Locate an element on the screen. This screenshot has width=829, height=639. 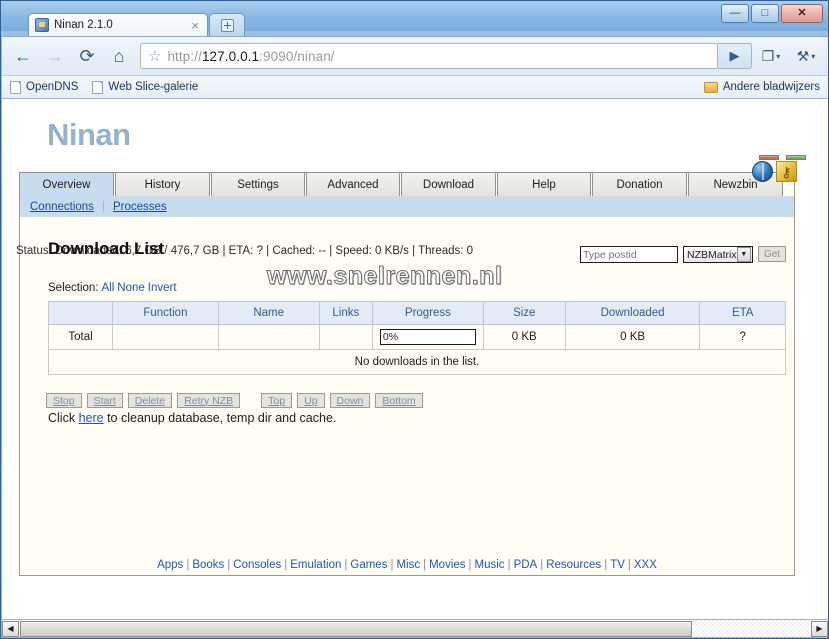
tab-download: Download is located at coordinates (448, 184).